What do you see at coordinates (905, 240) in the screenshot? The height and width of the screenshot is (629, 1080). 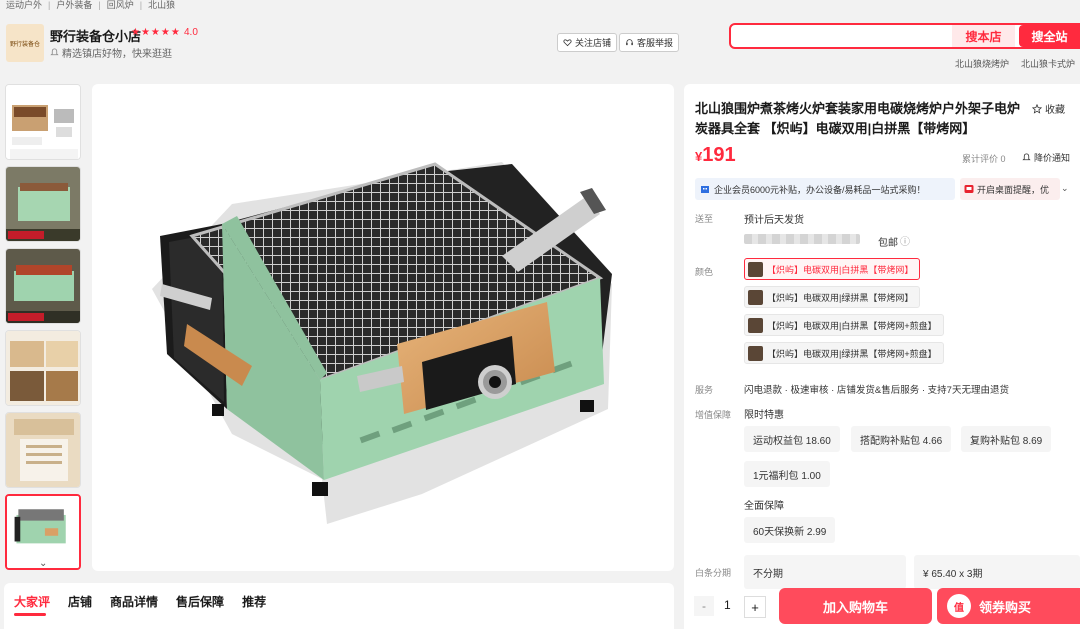 I see `info-icon: ⓘ` at bounding box center [905, 240].